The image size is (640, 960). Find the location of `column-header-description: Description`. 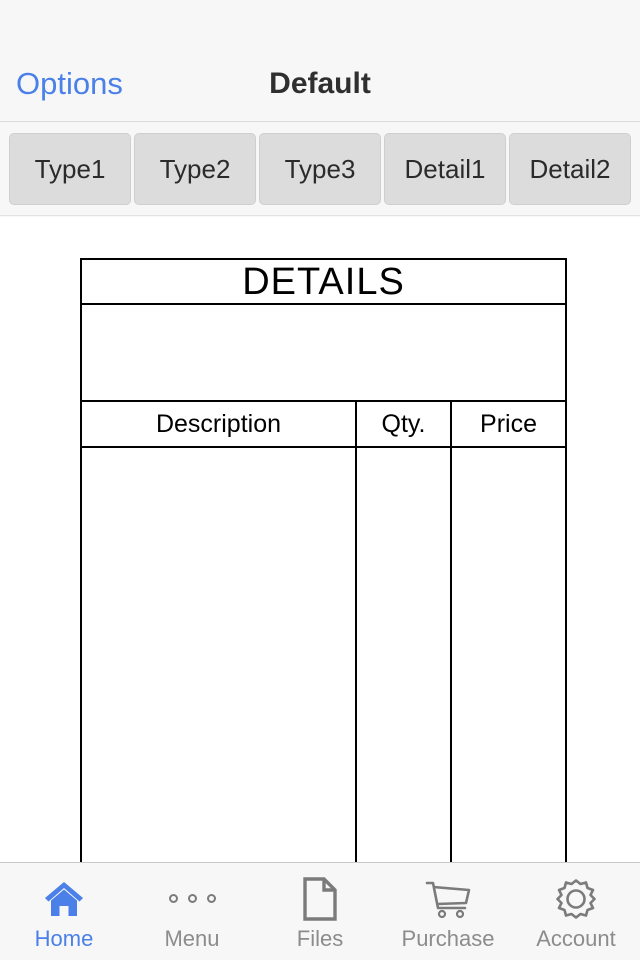

column-header-description: Description is located at coordinates (218, 424).